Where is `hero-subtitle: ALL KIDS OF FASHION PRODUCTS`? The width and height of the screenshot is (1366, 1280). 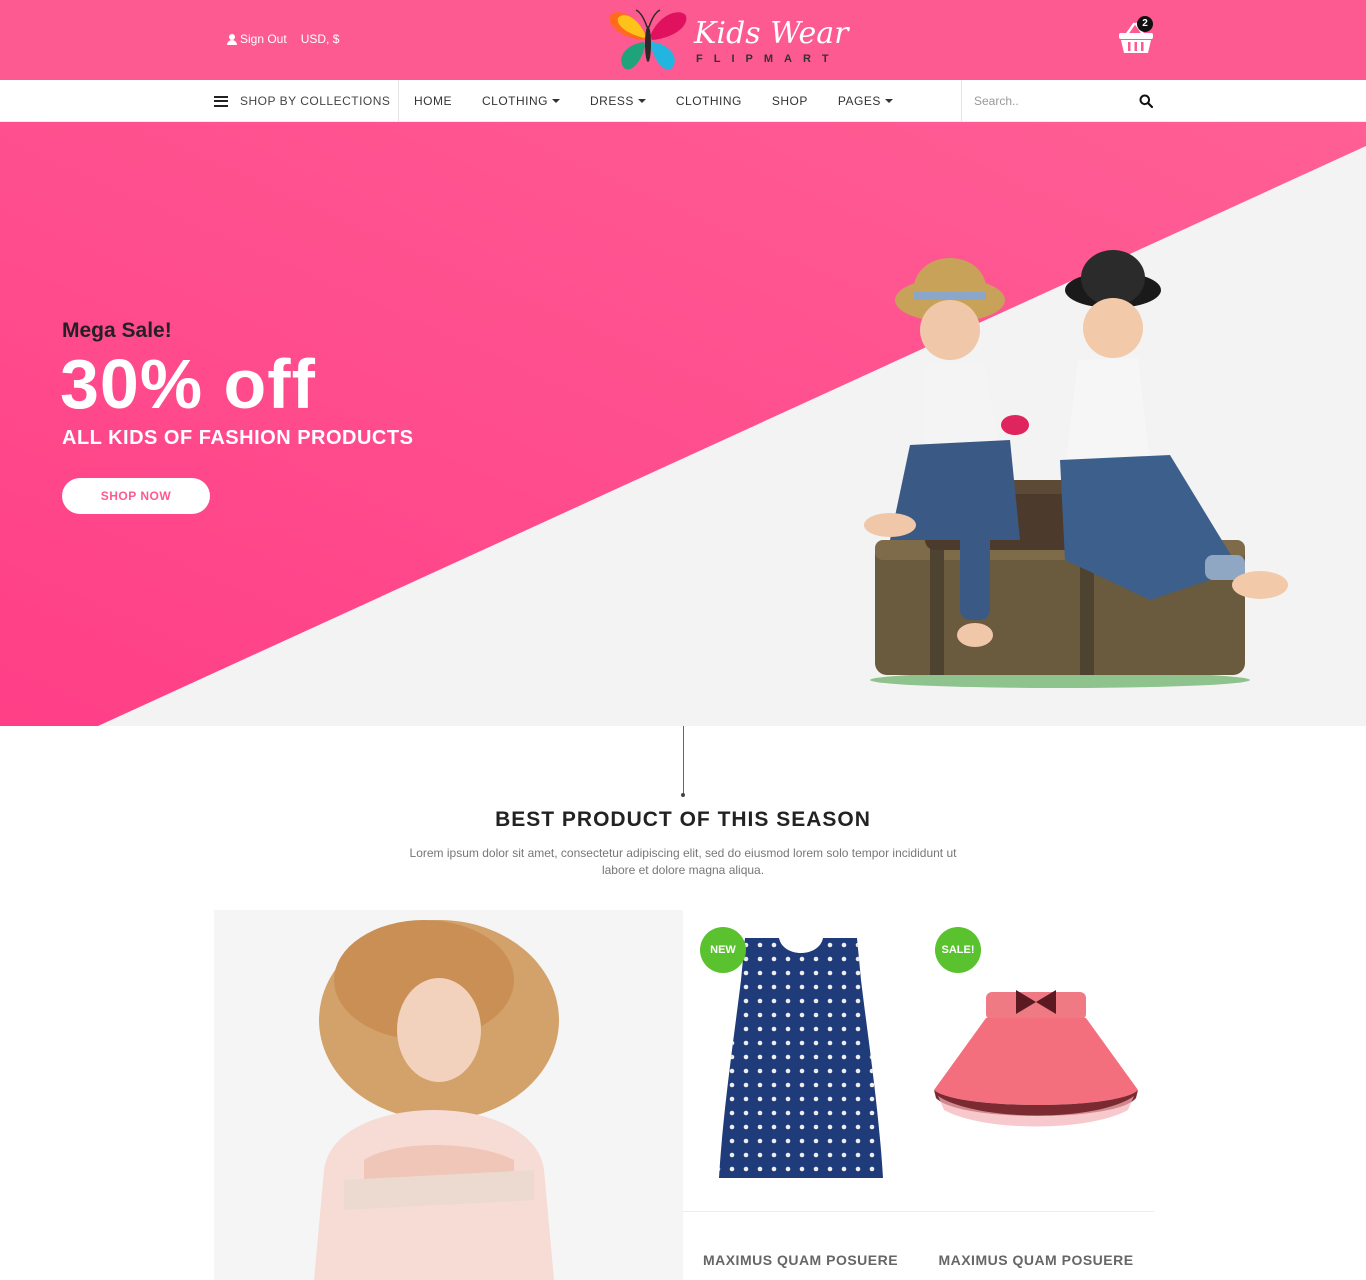 hero-subtitle: ALL KIDS OF FASHION PRODUCTS is located at coordinates (238, 438).